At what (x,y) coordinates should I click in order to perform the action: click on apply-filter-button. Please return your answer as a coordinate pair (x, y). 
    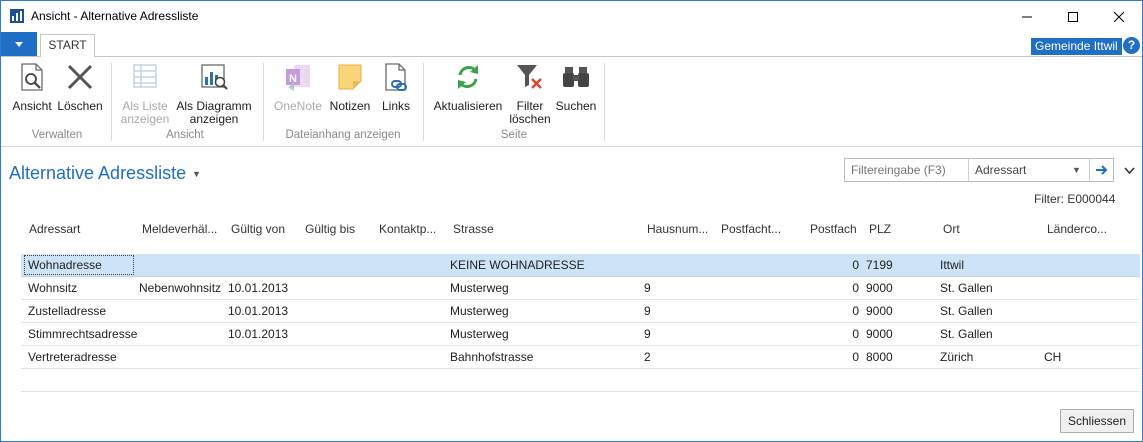
    Looking at the image, I should click on (1101, 170).